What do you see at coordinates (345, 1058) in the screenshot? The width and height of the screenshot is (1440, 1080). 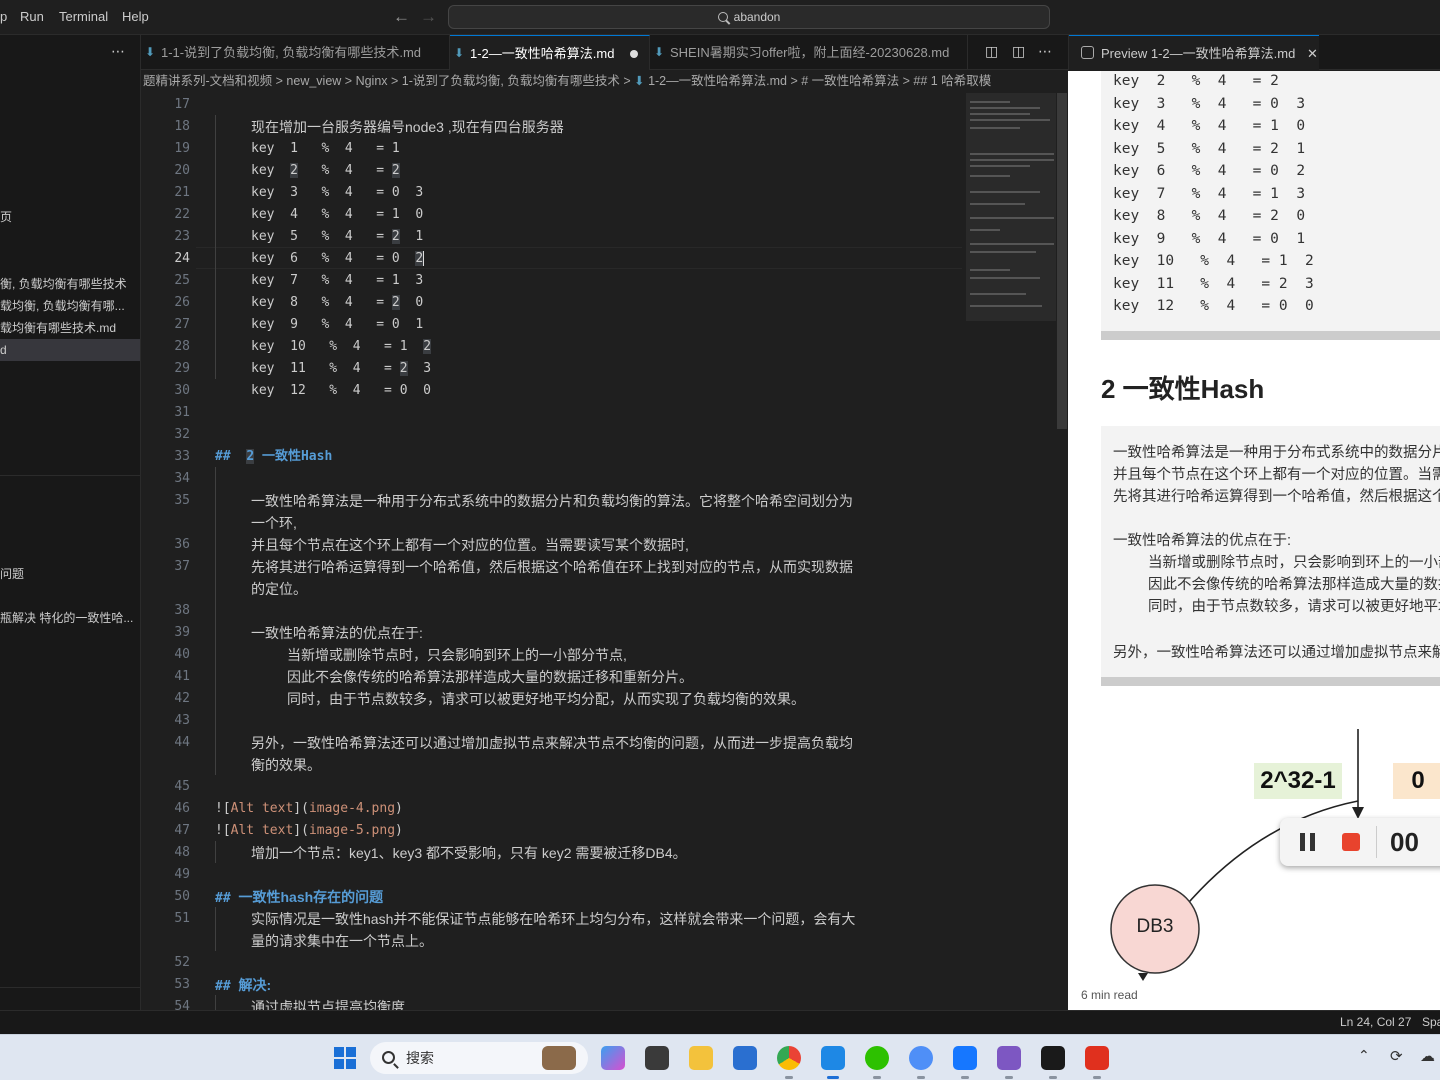 I see `windows-start-icon` at bounding box center [345, 1058].